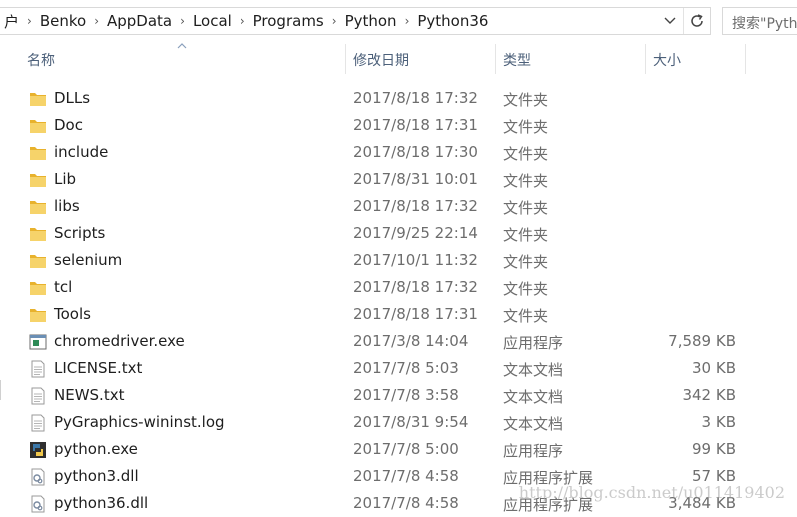 The image size is (797, 517). Describe the element at coordinates (517, 61) in the screenshot. I see `column-header-type: 类型` at that location.